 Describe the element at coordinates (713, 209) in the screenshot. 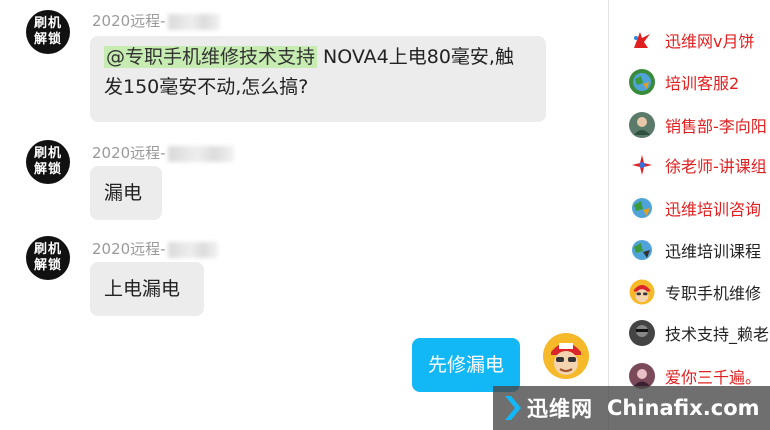

I see `member-name: 迅维培训咨询` at that location.